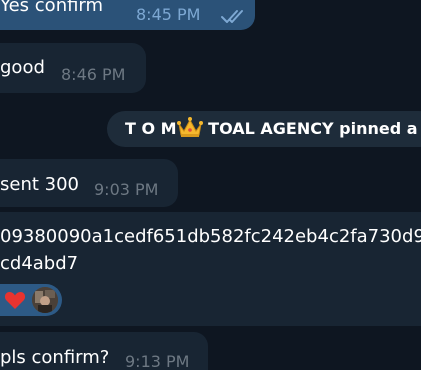 The image size is (421, 370). What do you see at coordinates (210, 236) in the screenshot?
I see `message-text-line1: 09380090a1cedf651db582fc242eb4c2fa730d9c` at bounding box center [210, 236].